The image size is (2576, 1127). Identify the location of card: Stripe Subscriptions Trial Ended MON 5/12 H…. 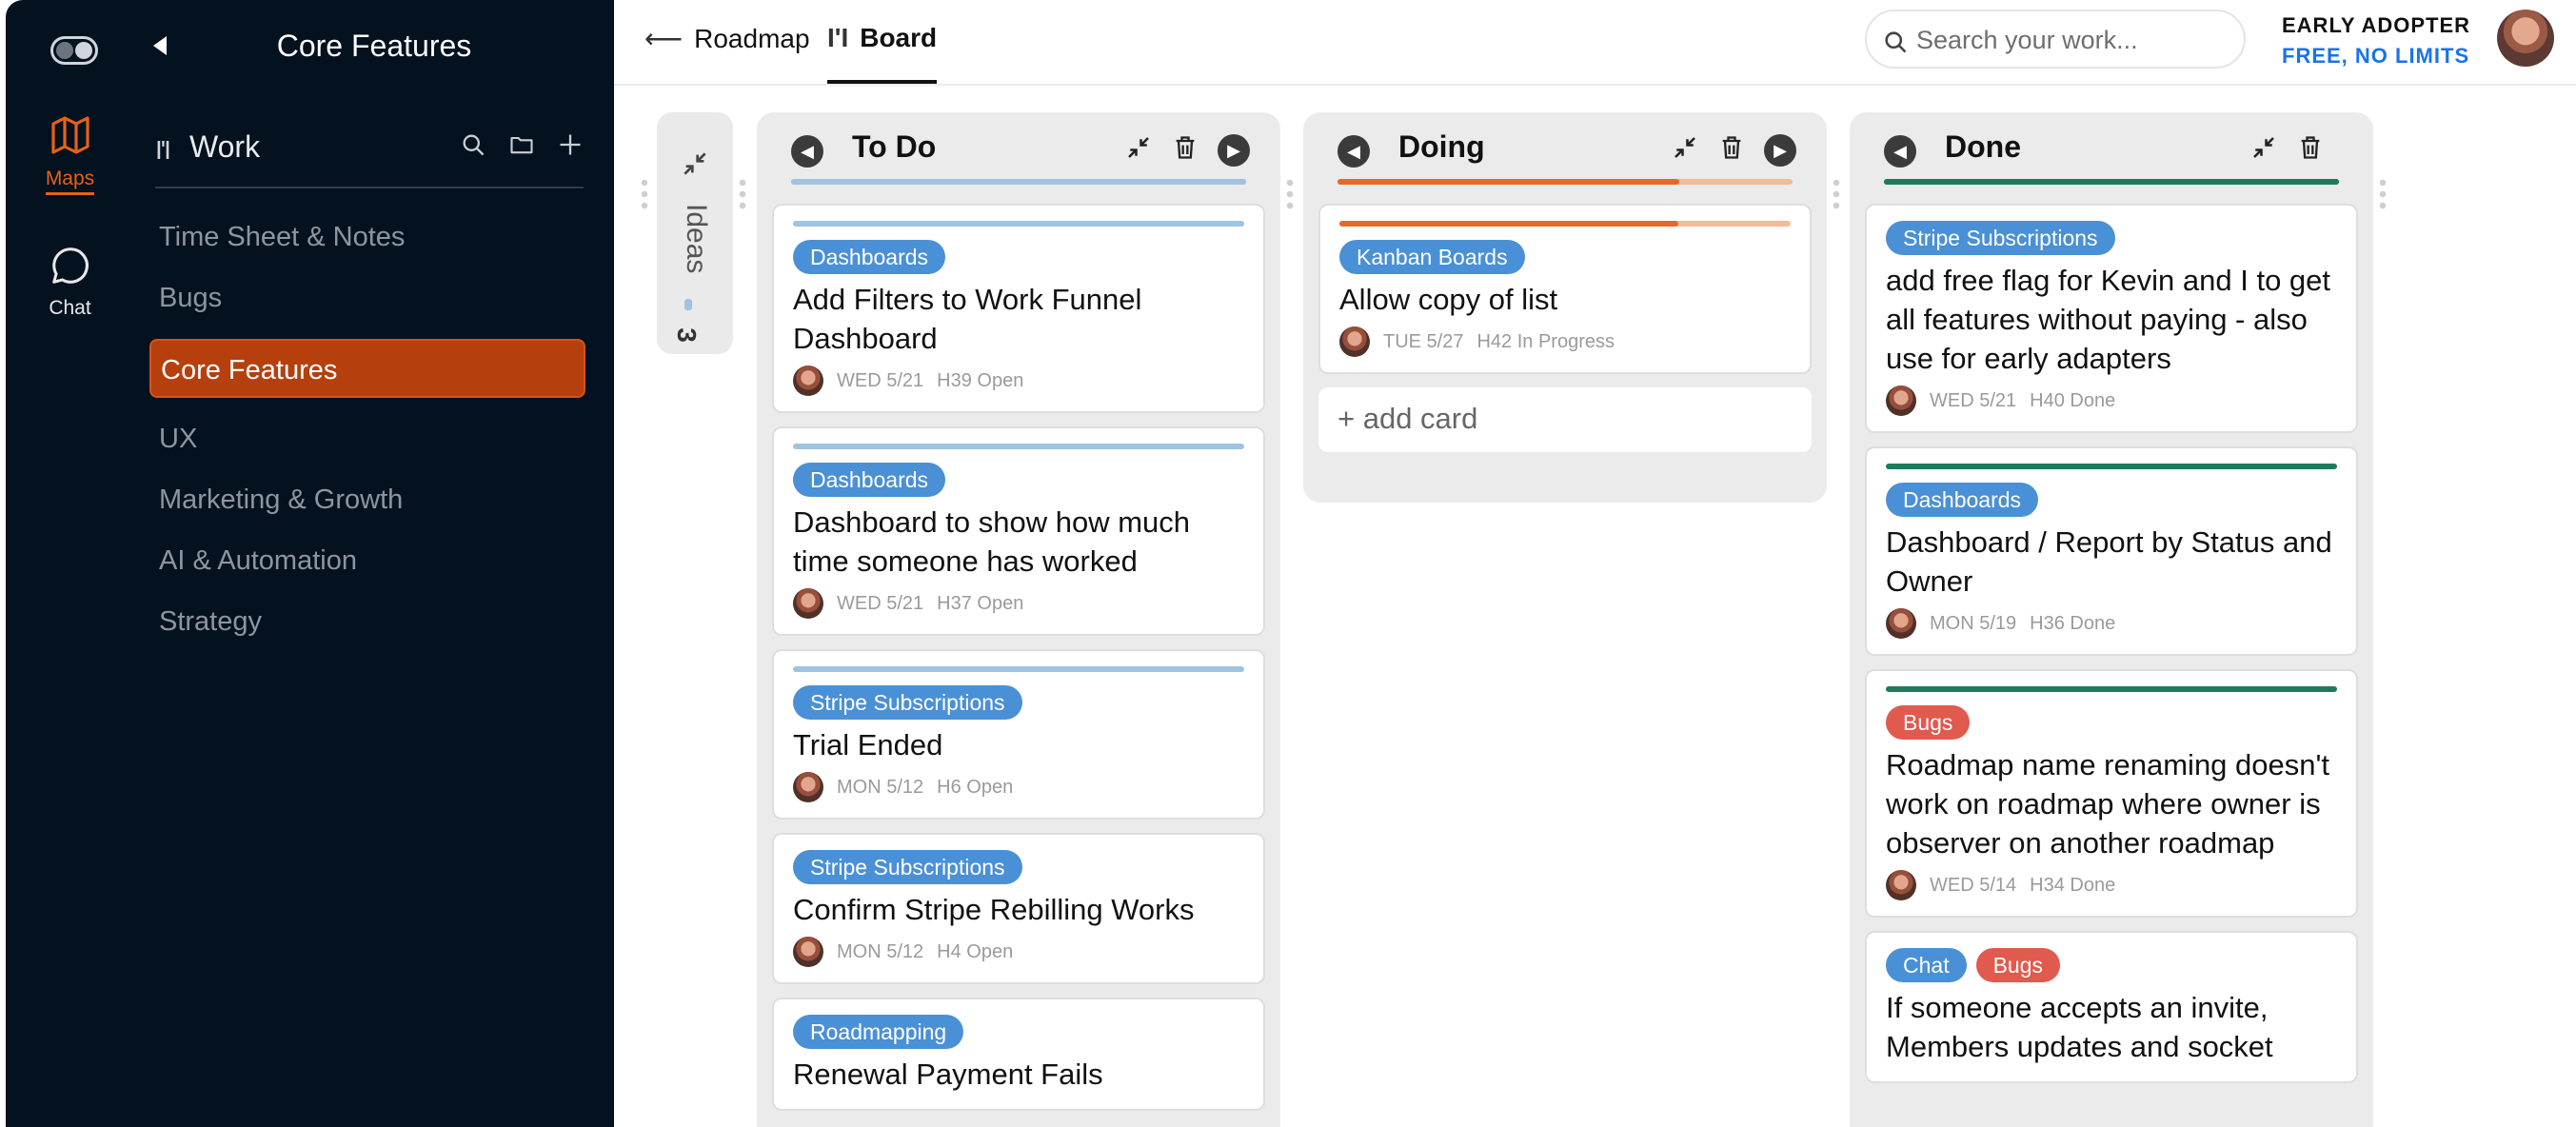
(1018, 734).